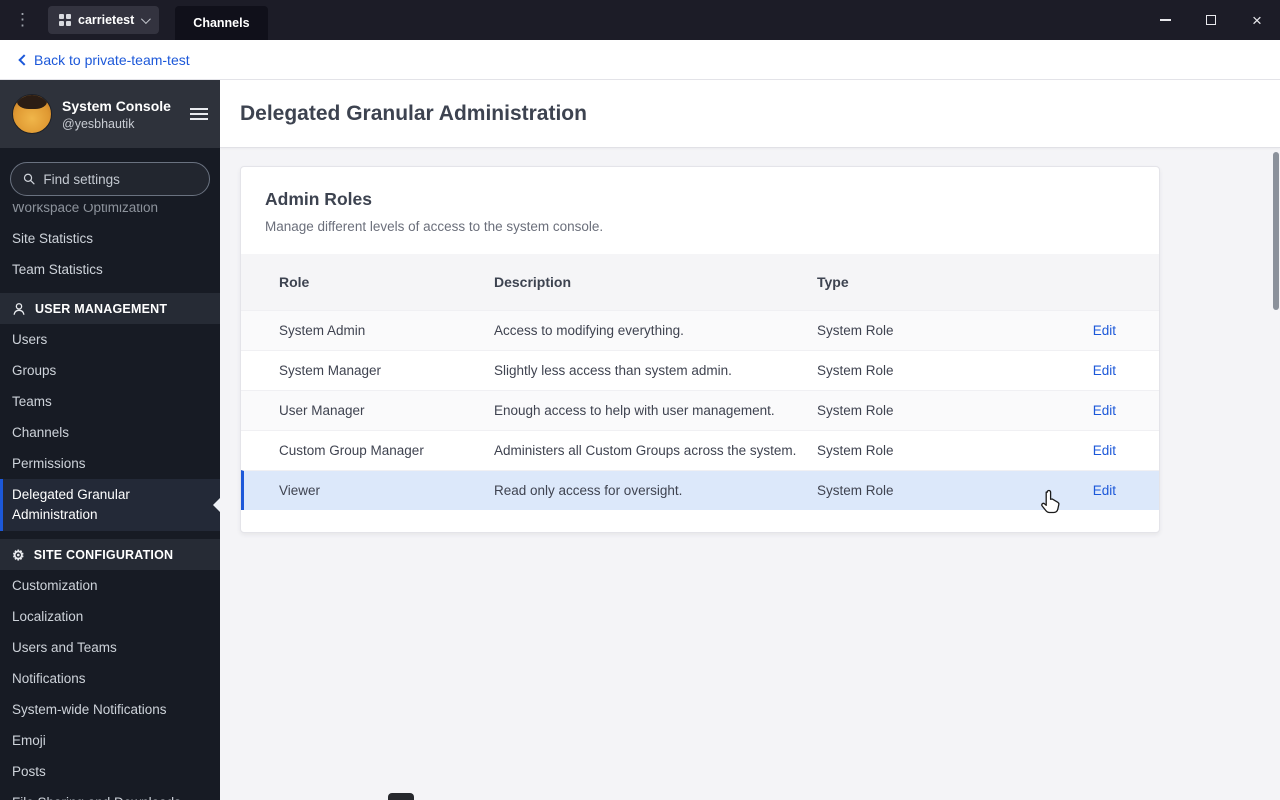 Image resolution: width=1280 pixels, height=800 pixels. What do you see at coordinates (300, 490) in the screenshot?
I see `cell-role: Viewer` at bounding box center [300, 490].